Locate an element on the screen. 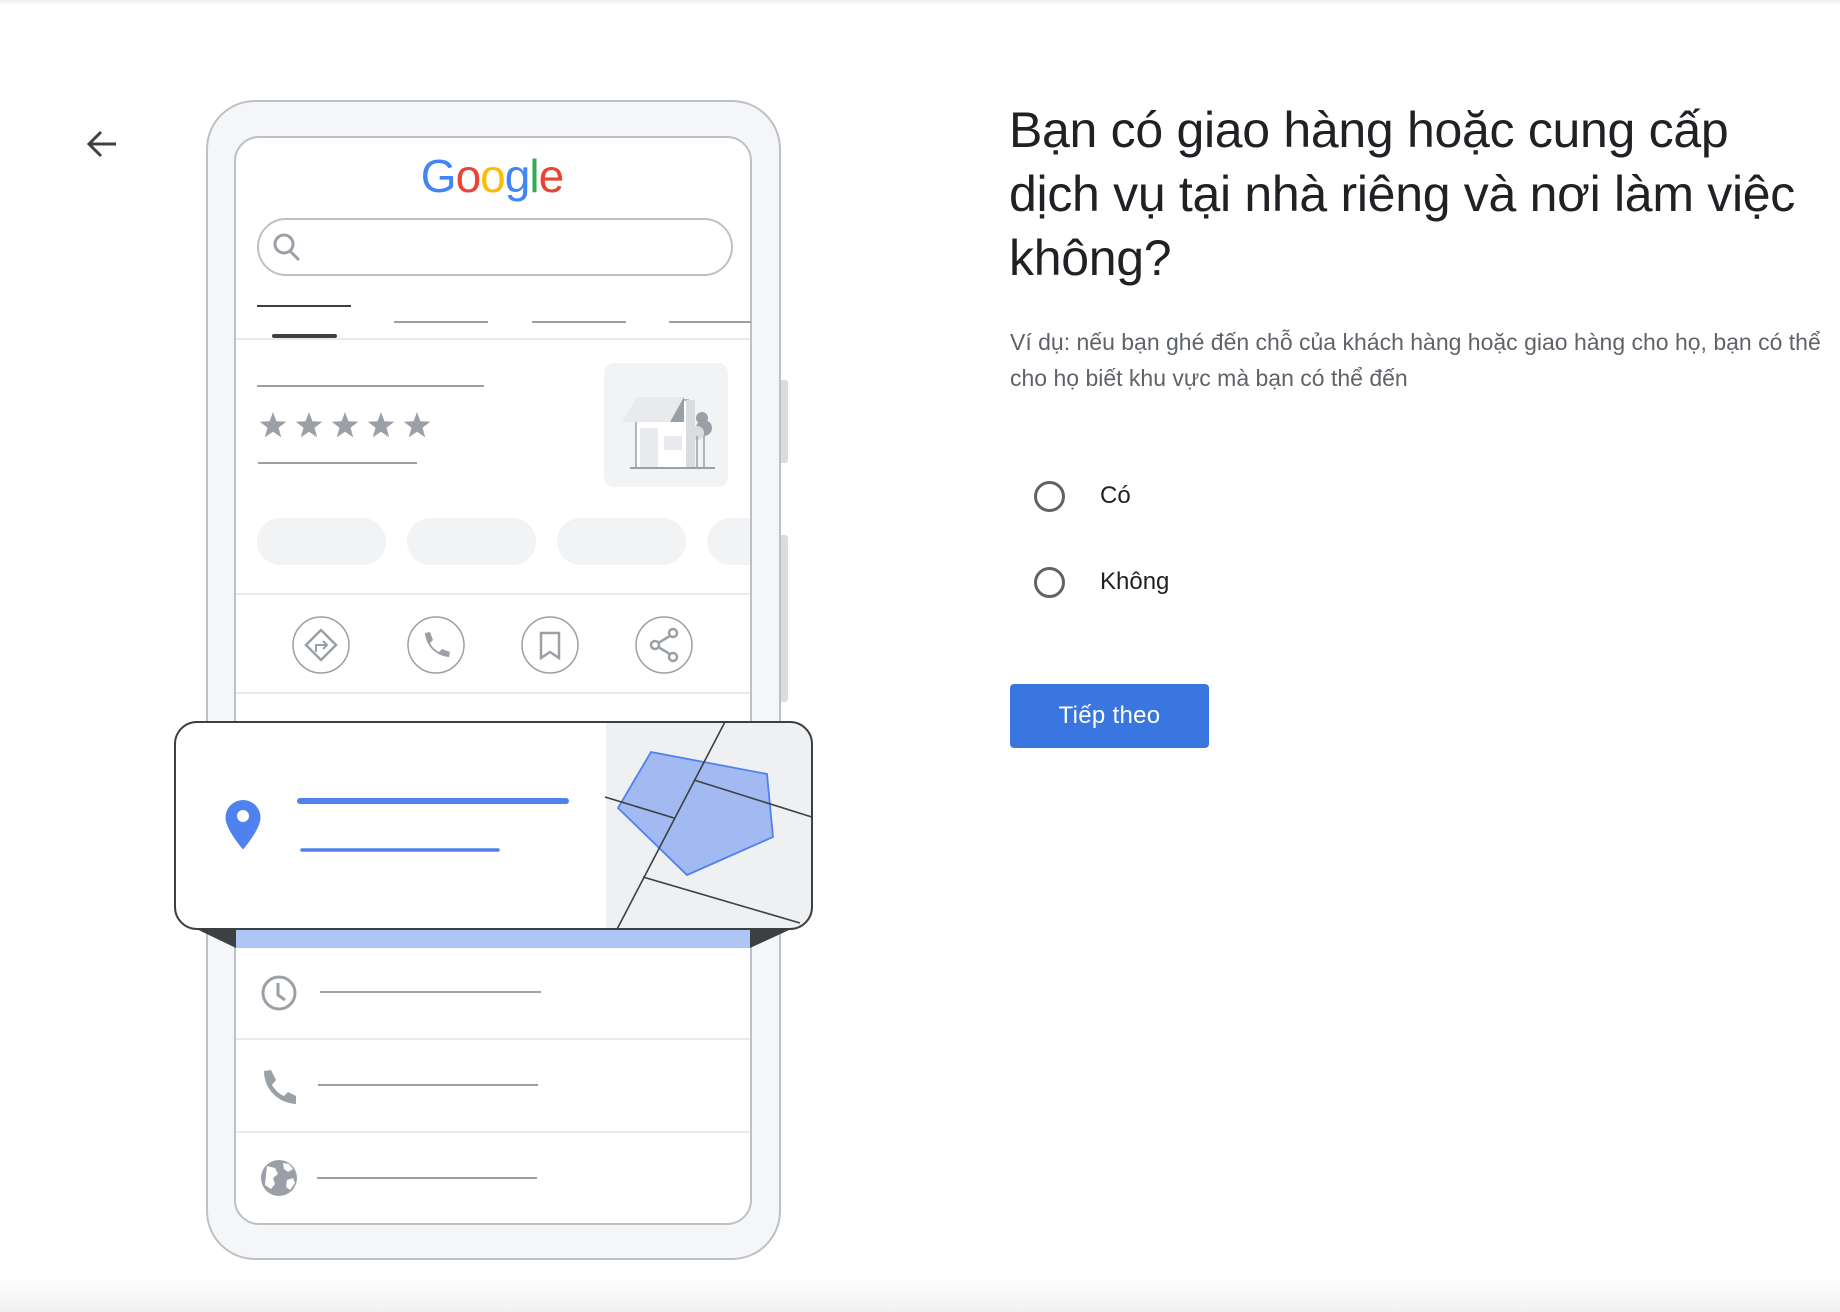 This screenshot has width=1840, height=1312. radio-option-yes: Có is located at coordinates (1101, 496).